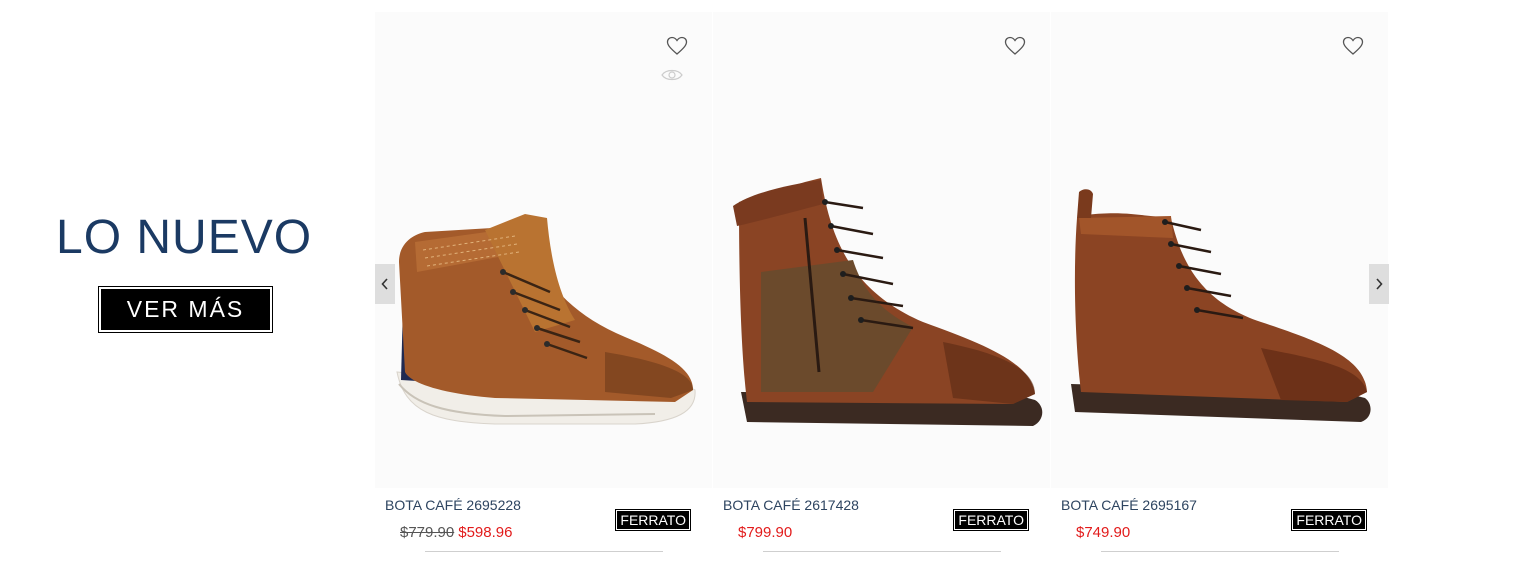 The width and height of the screenshot is (1518, 581). What do you see at coordinates (672, 75) in the screenshot?
I see `eye-icon` at bounding box center [672, 75].